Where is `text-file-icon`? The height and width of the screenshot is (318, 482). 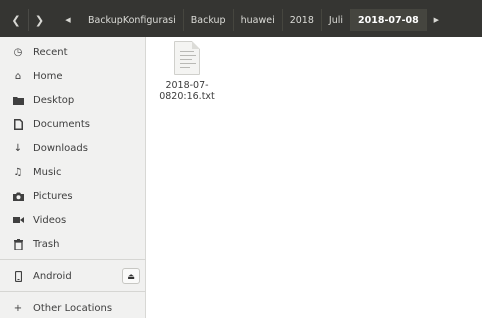
text-file-icon is located at coordinates (187, 58).